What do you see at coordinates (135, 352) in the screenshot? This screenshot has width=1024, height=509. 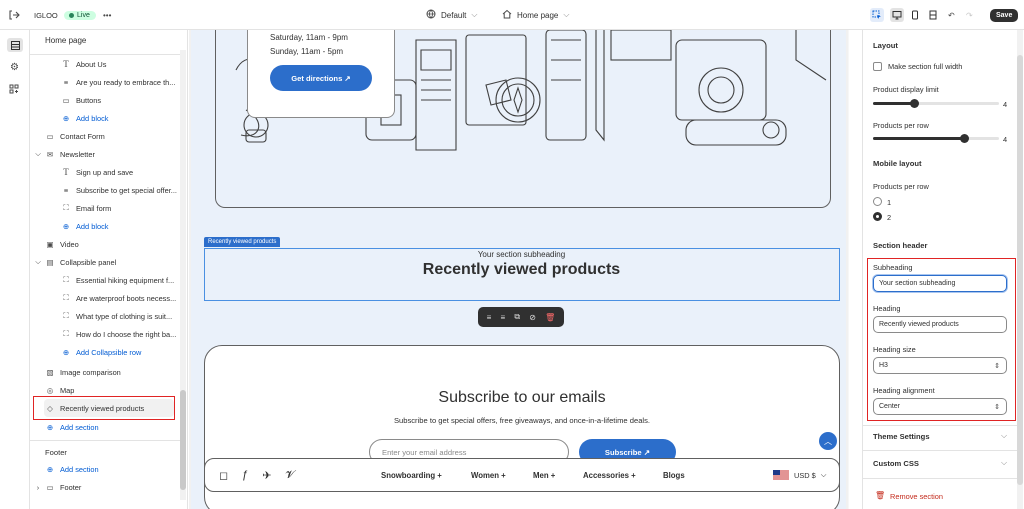 I see `add-collapsible-row-button: ⊕ Add Collapsible row` at bounding box center [135, 352].